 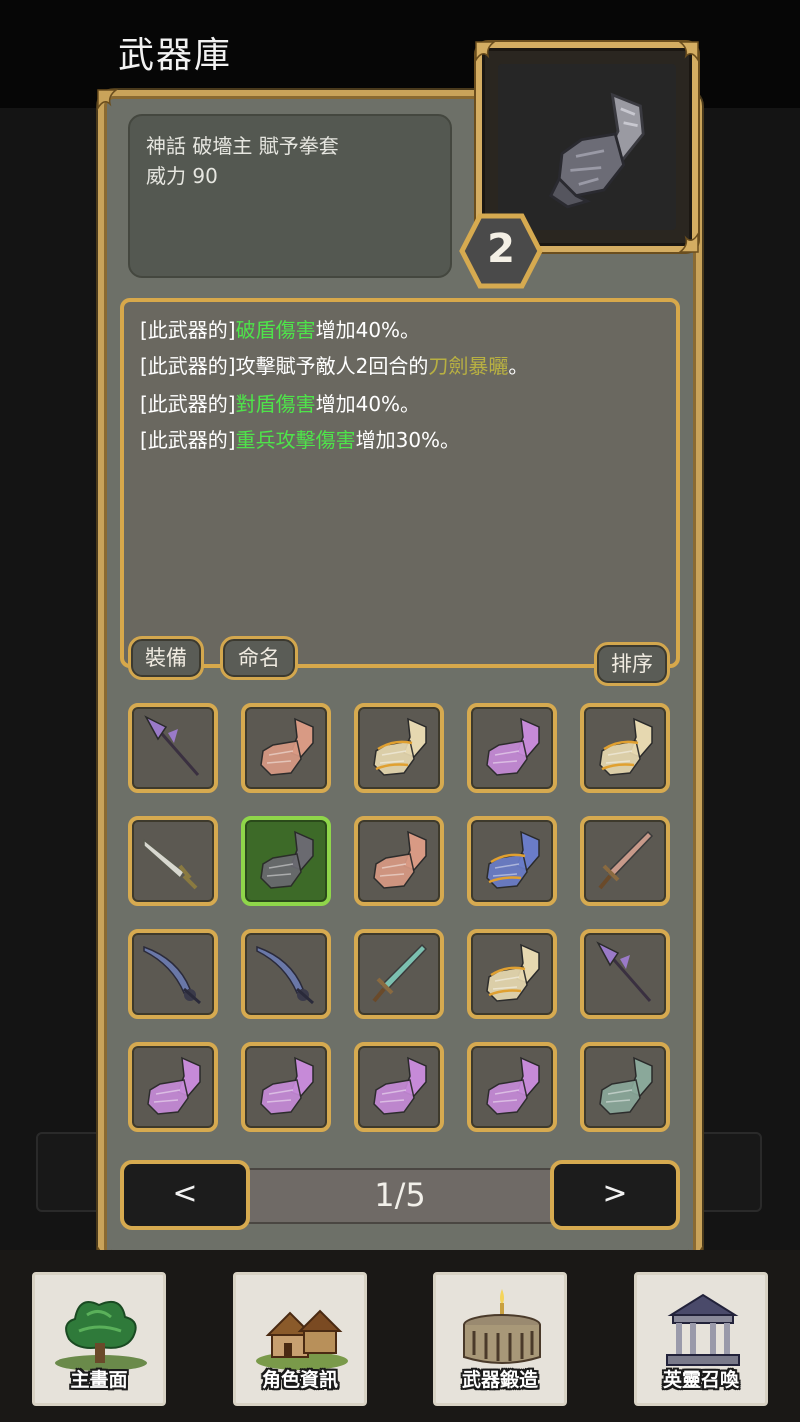 I want to click on preview-background, so click(x=587, y=147).